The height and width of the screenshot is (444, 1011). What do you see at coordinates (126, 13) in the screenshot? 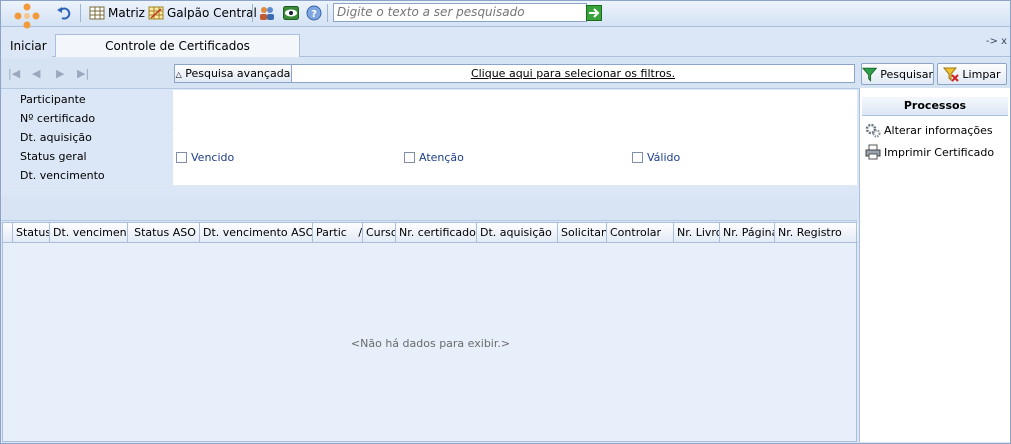
I see `matriz-label: Matriz` at bounding box center [126, 13].